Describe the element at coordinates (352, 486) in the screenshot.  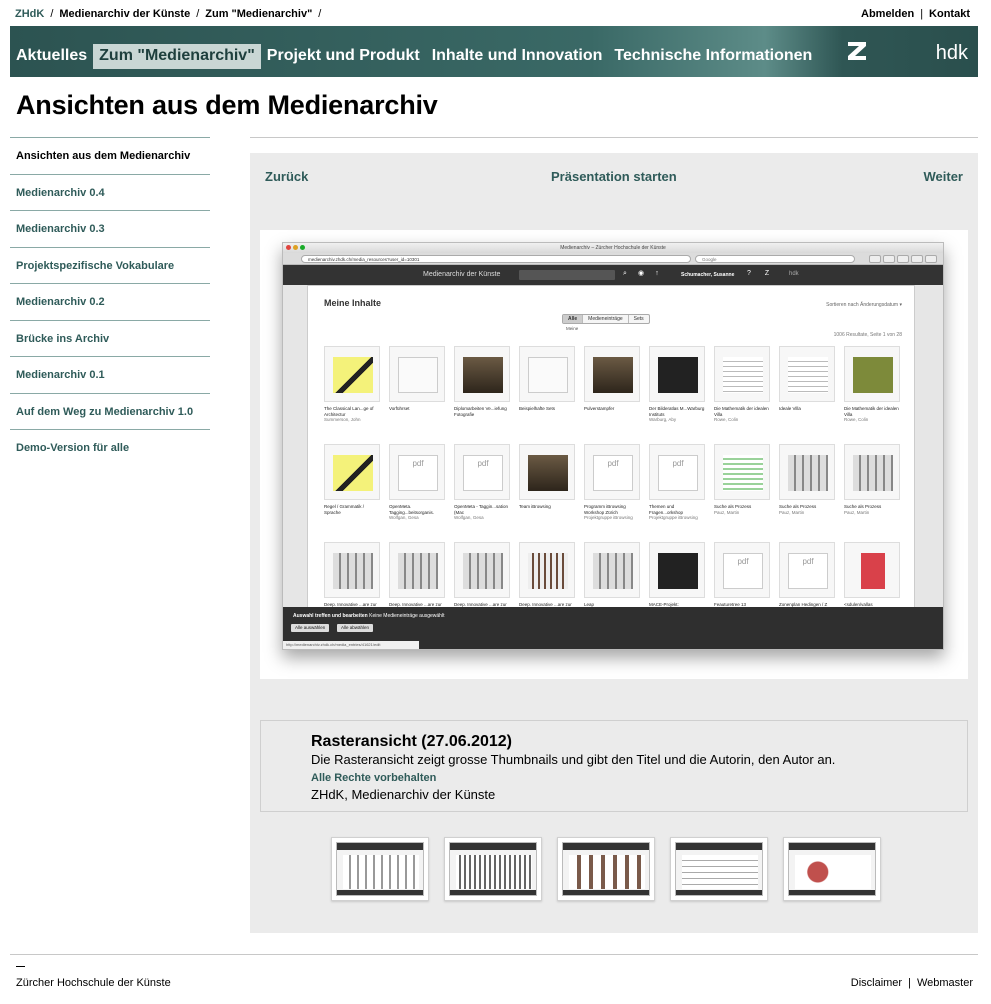
I see `screenshot-tile: Regel / Grammatik / Sprache` at that location.